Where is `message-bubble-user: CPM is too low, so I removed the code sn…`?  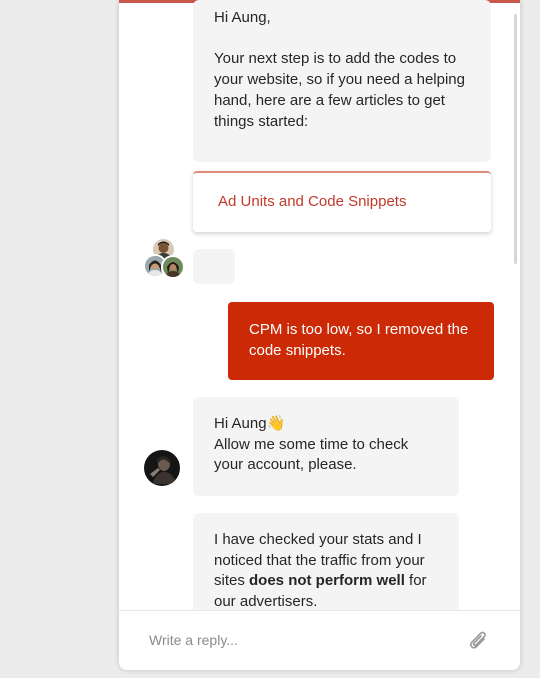
message-bubble-user: CPM is too low, so I removed the code sn… is located at coordinates (361, 341).